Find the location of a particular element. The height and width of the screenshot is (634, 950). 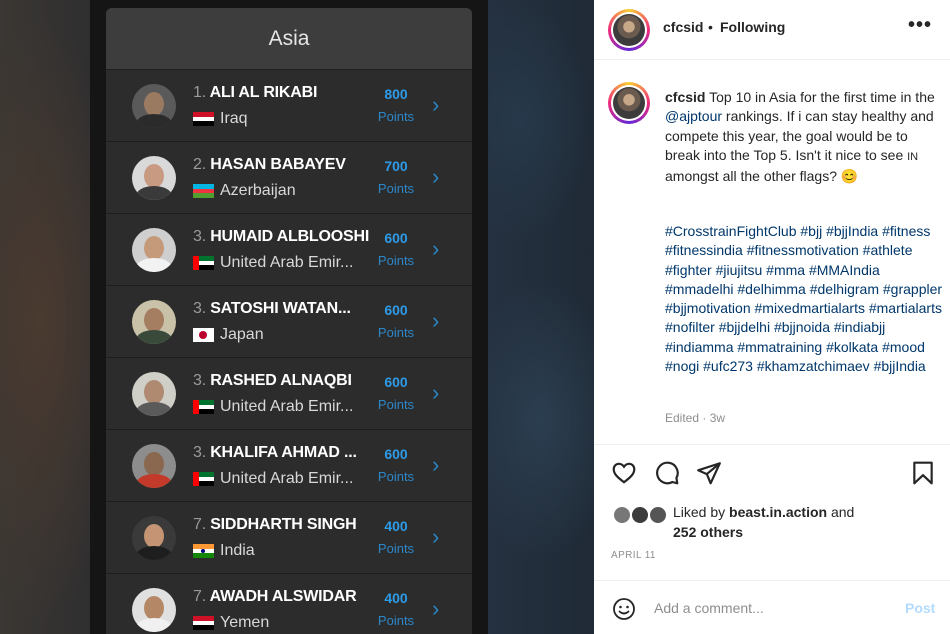

athlete-name-line: 7. SIDDHARTH SINGH is located at coordinates (275, 525).